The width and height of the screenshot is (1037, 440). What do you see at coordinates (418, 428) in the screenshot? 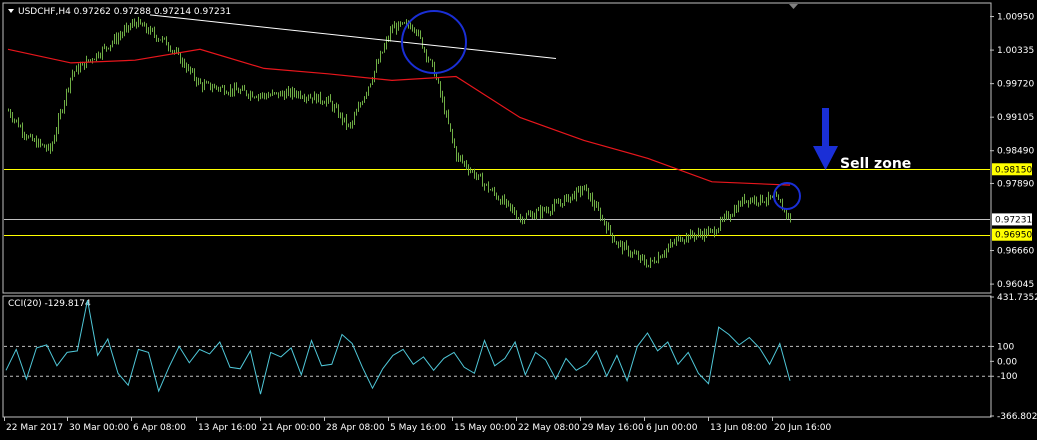
I see `time-tick-label: 5 May 16:00` at bounding box center [418, 428].